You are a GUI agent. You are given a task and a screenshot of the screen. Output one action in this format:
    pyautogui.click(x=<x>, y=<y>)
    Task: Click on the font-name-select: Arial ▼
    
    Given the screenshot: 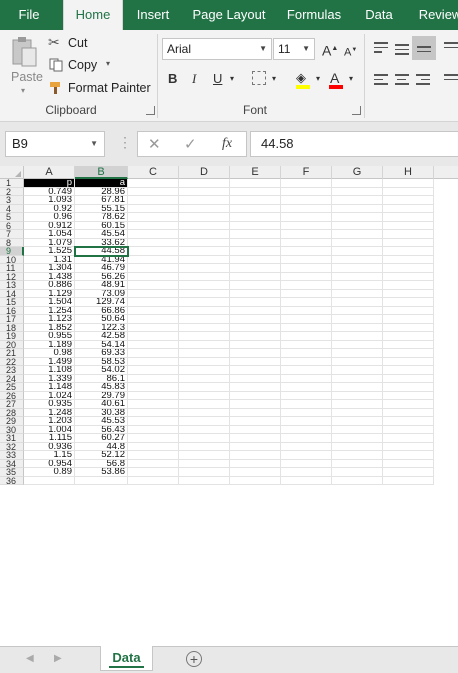 What is the action you would take?
    pyautogui.click(x=217, y=49)
    